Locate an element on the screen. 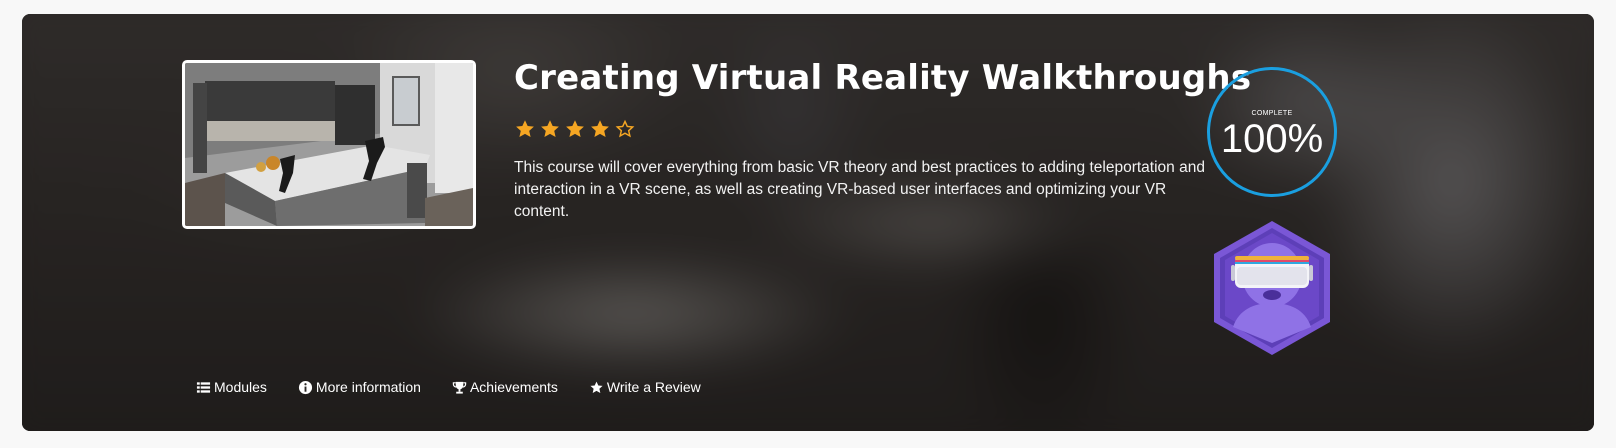 This screenshot has width=1616, height=448. write-review-link: Write a Review is located at coordinates (645, 387).